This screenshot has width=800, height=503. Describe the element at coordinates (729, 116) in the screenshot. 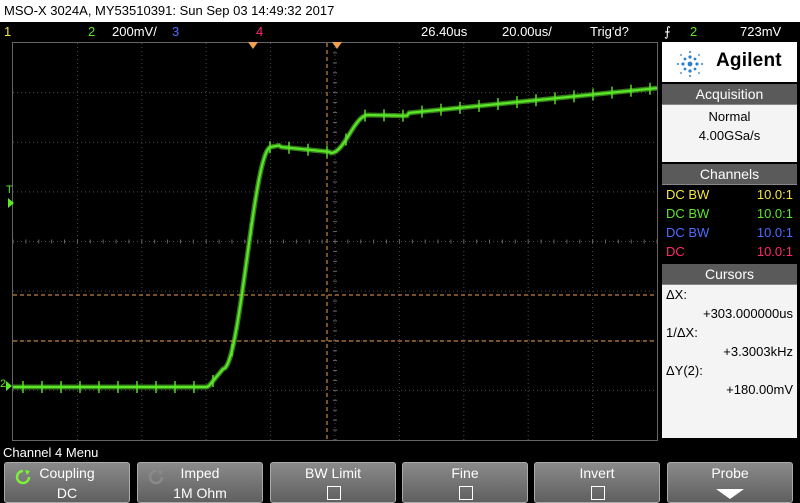

I see `acquisition-mode: Normal` at that location.